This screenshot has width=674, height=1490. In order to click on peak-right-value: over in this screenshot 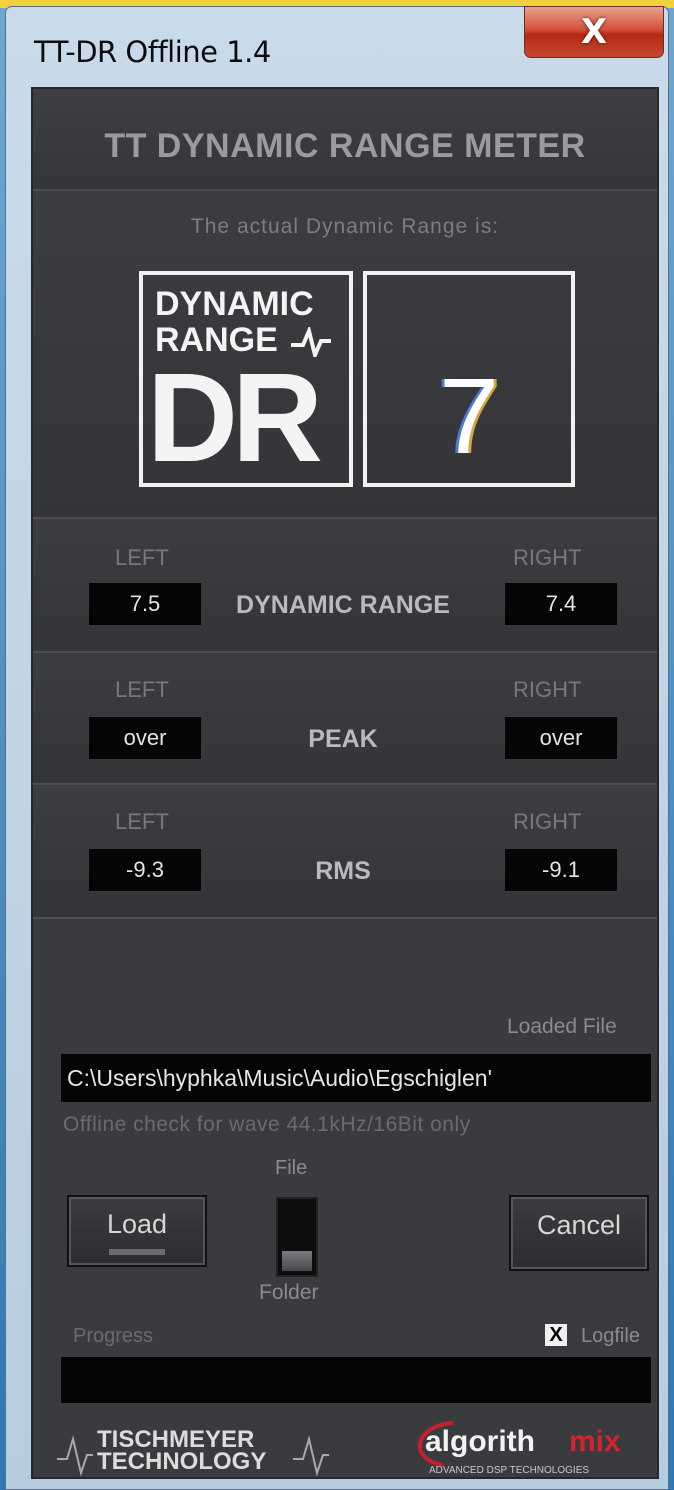, I will do `click(561, 738)`.